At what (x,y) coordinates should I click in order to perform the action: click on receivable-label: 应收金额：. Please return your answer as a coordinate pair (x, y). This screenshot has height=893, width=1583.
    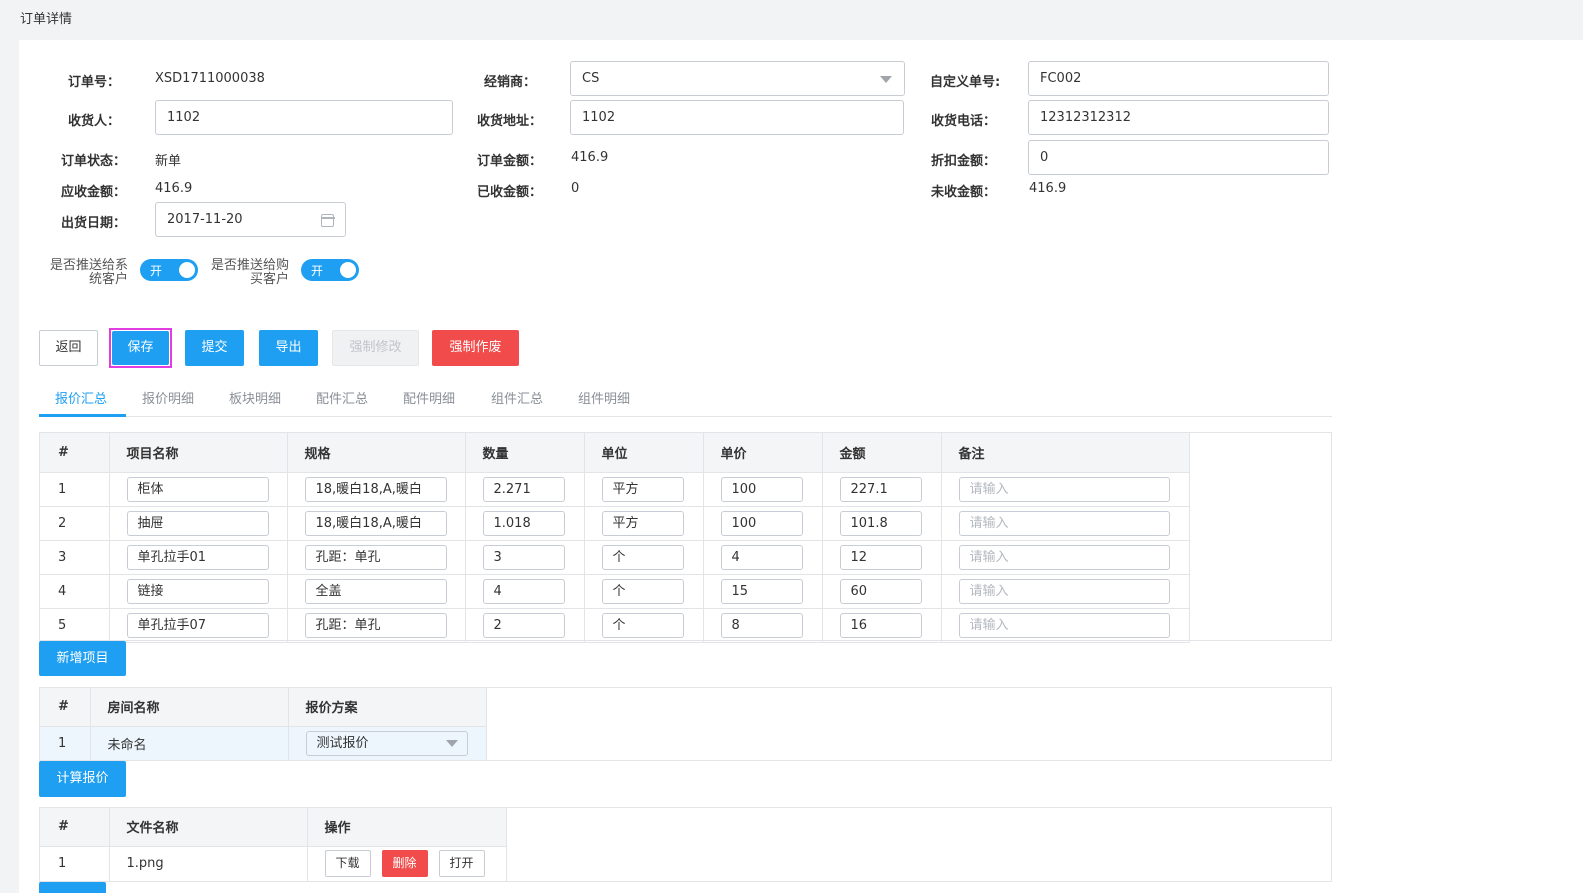
    Looking at the image, I should click on (94, 192).